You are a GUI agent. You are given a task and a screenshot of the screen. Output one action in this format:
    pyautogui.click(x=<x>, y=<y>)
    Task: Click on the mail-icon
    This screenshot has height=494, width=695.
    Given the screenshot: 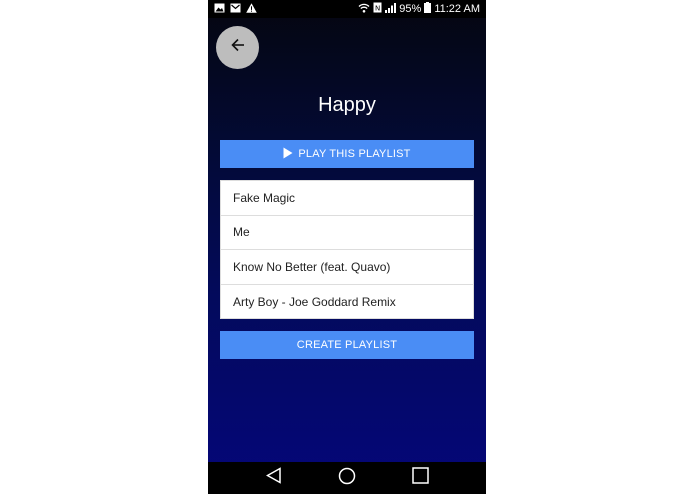 What is the action you would take?
    pyautogui.click(x=235, y=9)
    